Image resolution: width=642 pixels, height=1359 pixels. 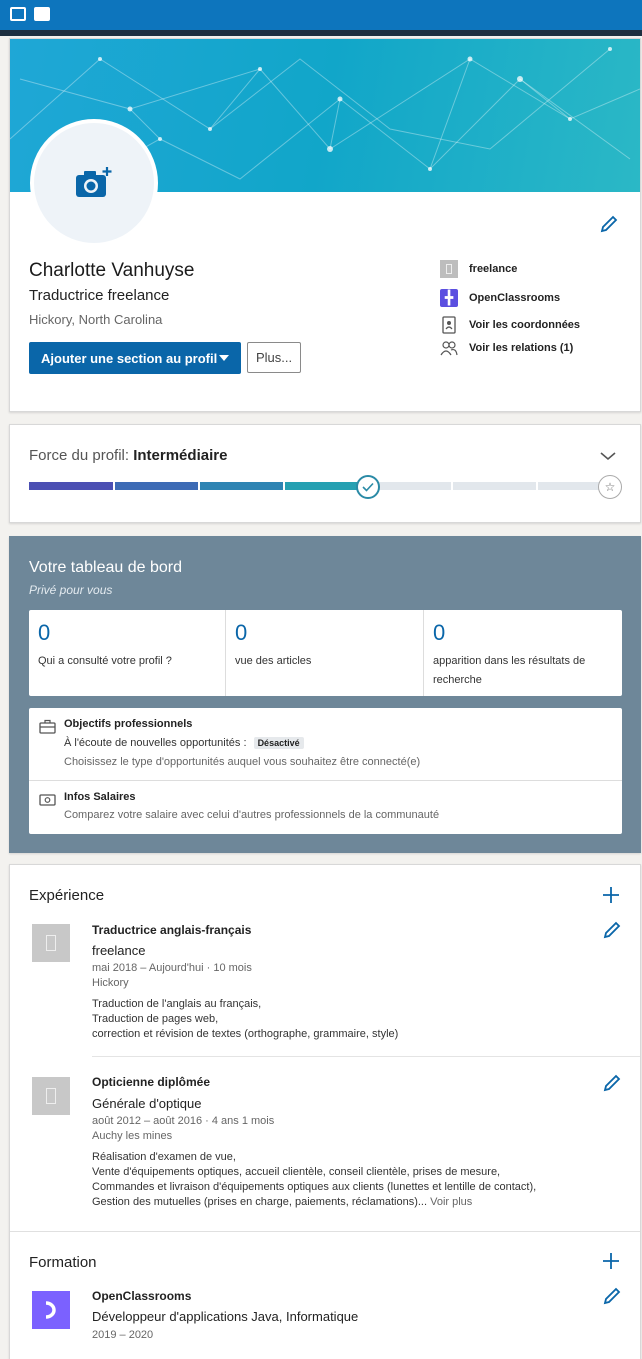 I want to click on stat-label: Qui a consulté votre profil ?, so click(x=105, y=661).